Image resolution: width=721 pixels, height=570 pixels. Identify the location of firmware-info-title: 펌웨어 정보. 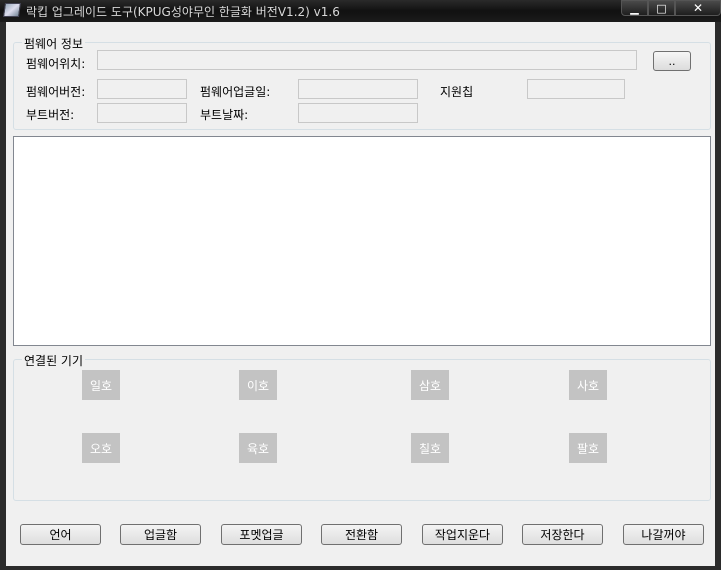
(54, 43).